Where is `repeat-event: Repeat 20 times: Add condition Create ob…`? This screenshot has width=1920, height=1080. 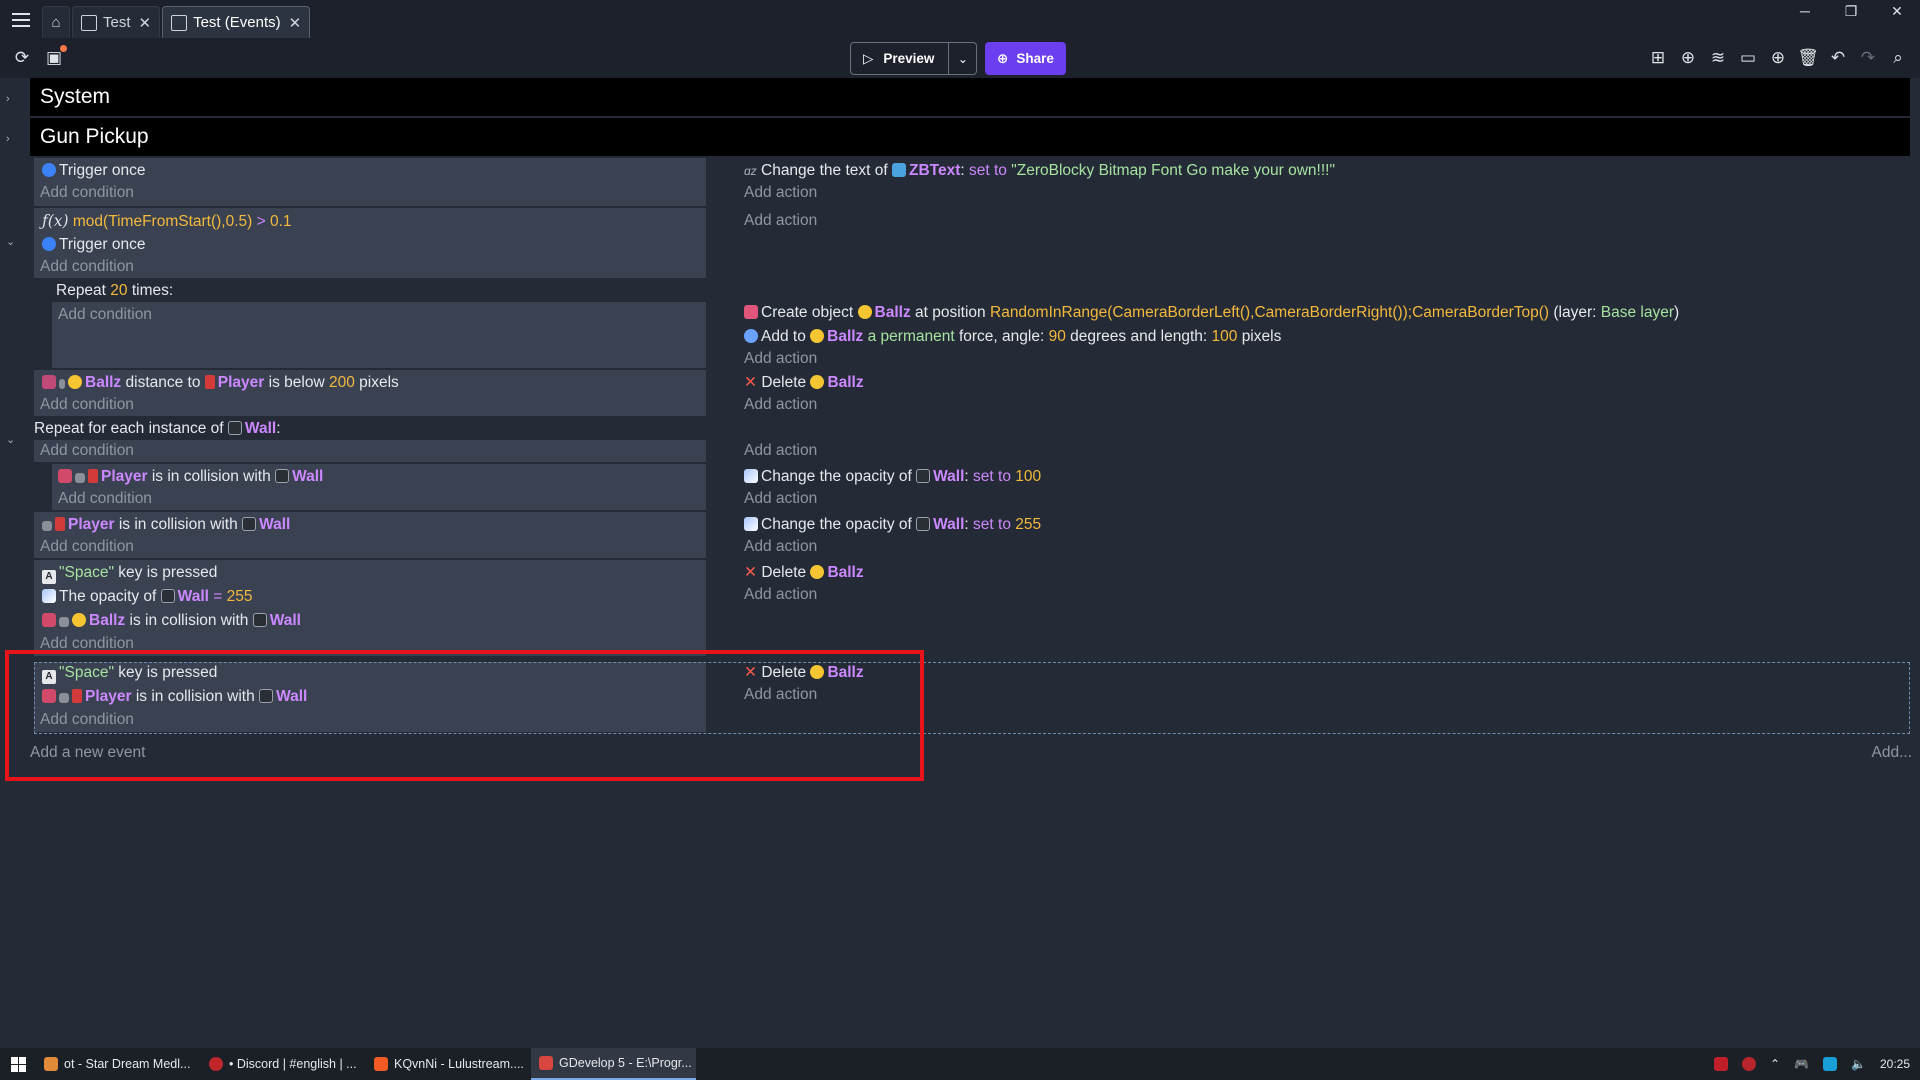 repeat-event: Repeat 20 times: Add condition Create ob… is located at coordinates (972, 323).